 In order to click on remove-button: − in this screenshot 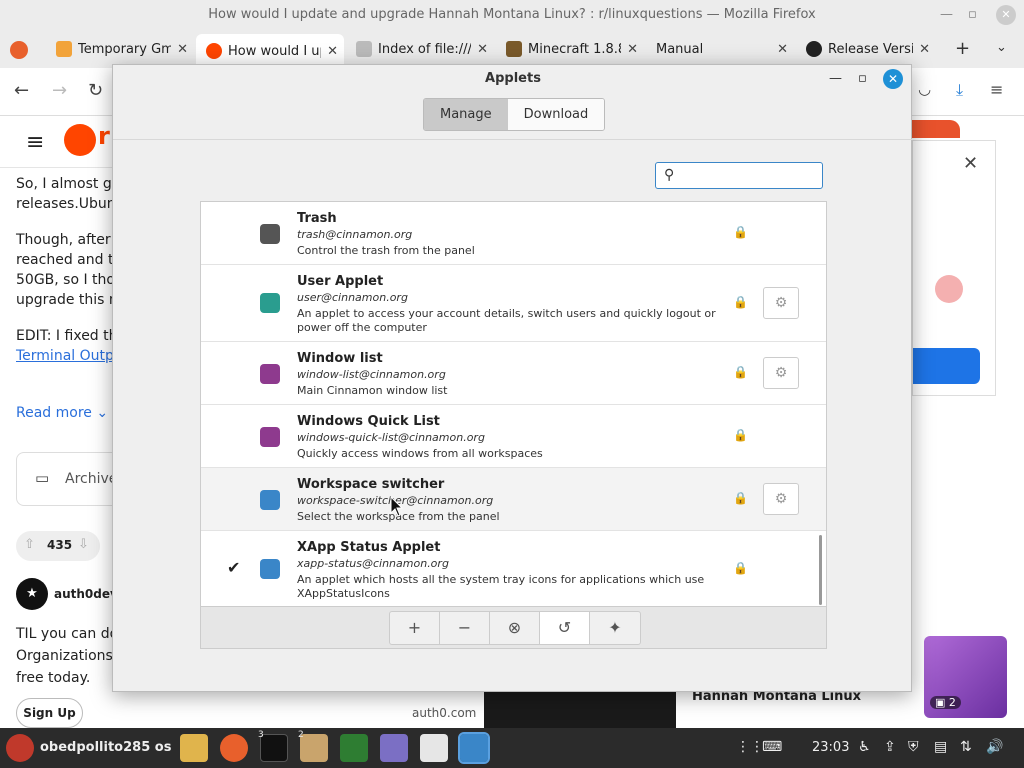, I will do `click(465, 628)`.